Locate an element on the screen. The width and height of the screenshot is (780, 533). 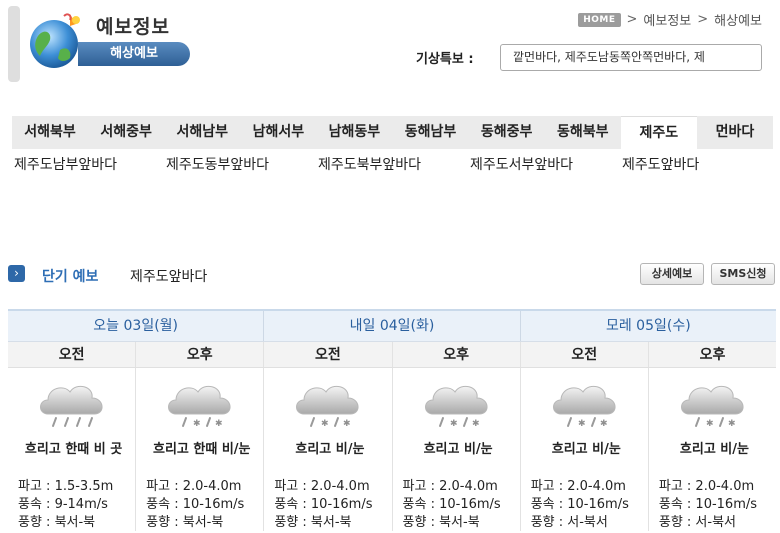
forecast-day-header: 모레 05일(수) is located at coordinates (648, 326).